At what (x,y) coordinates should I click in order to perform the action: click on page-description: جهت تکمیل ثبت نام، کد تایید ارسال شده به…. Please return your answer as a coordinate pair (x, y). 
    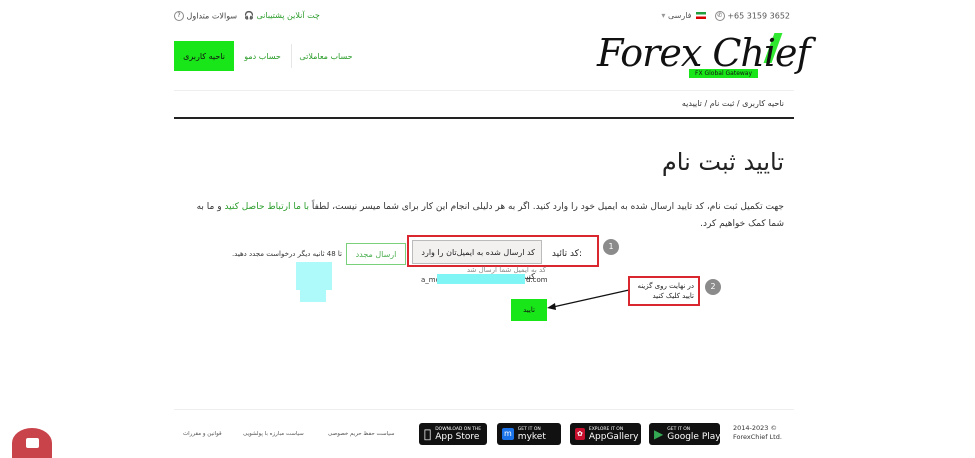
    Looking at the image, I should click on (482, 216).